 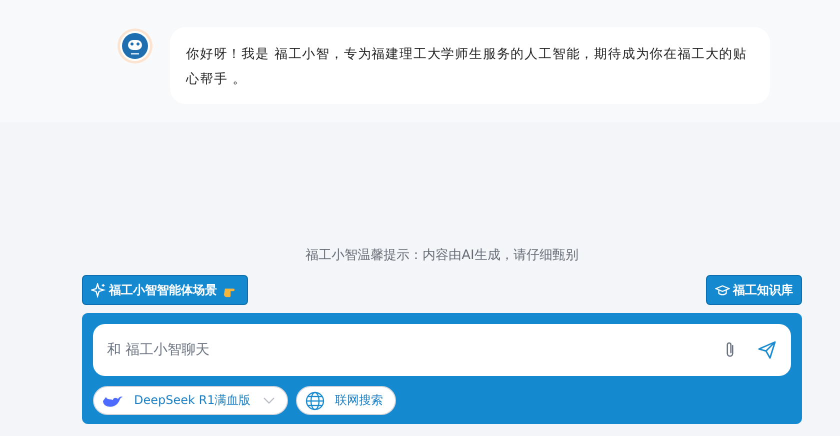 I want to click on model-select: DeepSeek R1满血版, so click(x=190, y=400).